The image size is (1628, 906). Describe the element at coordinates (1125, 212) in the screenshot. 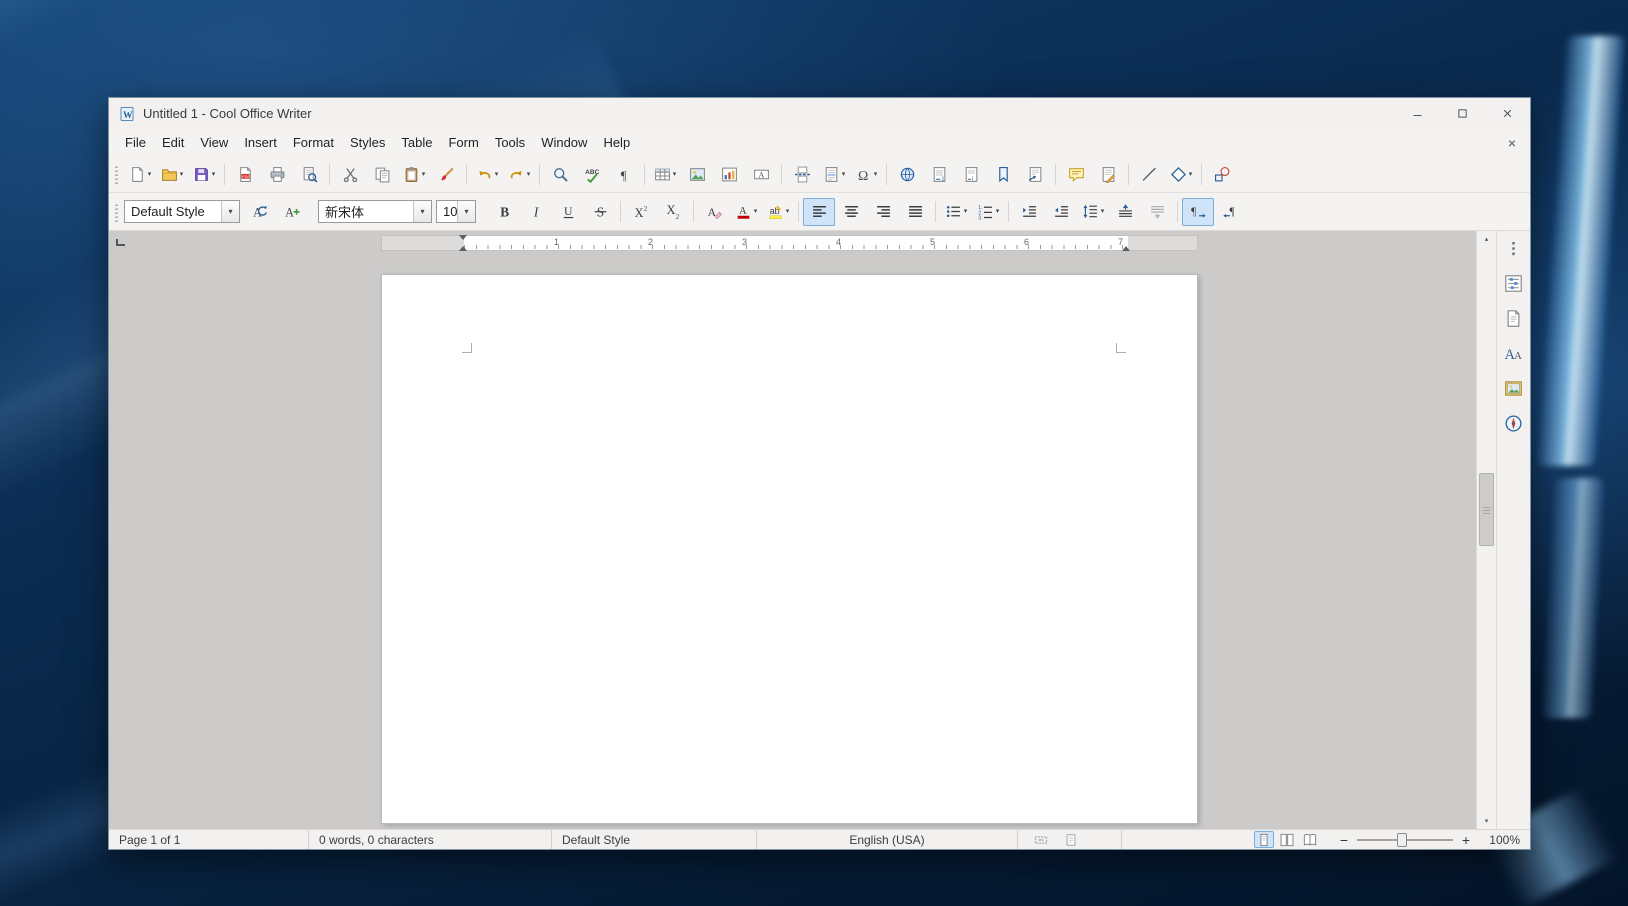

I see `increase-paragraph-spacing-button` at that location.